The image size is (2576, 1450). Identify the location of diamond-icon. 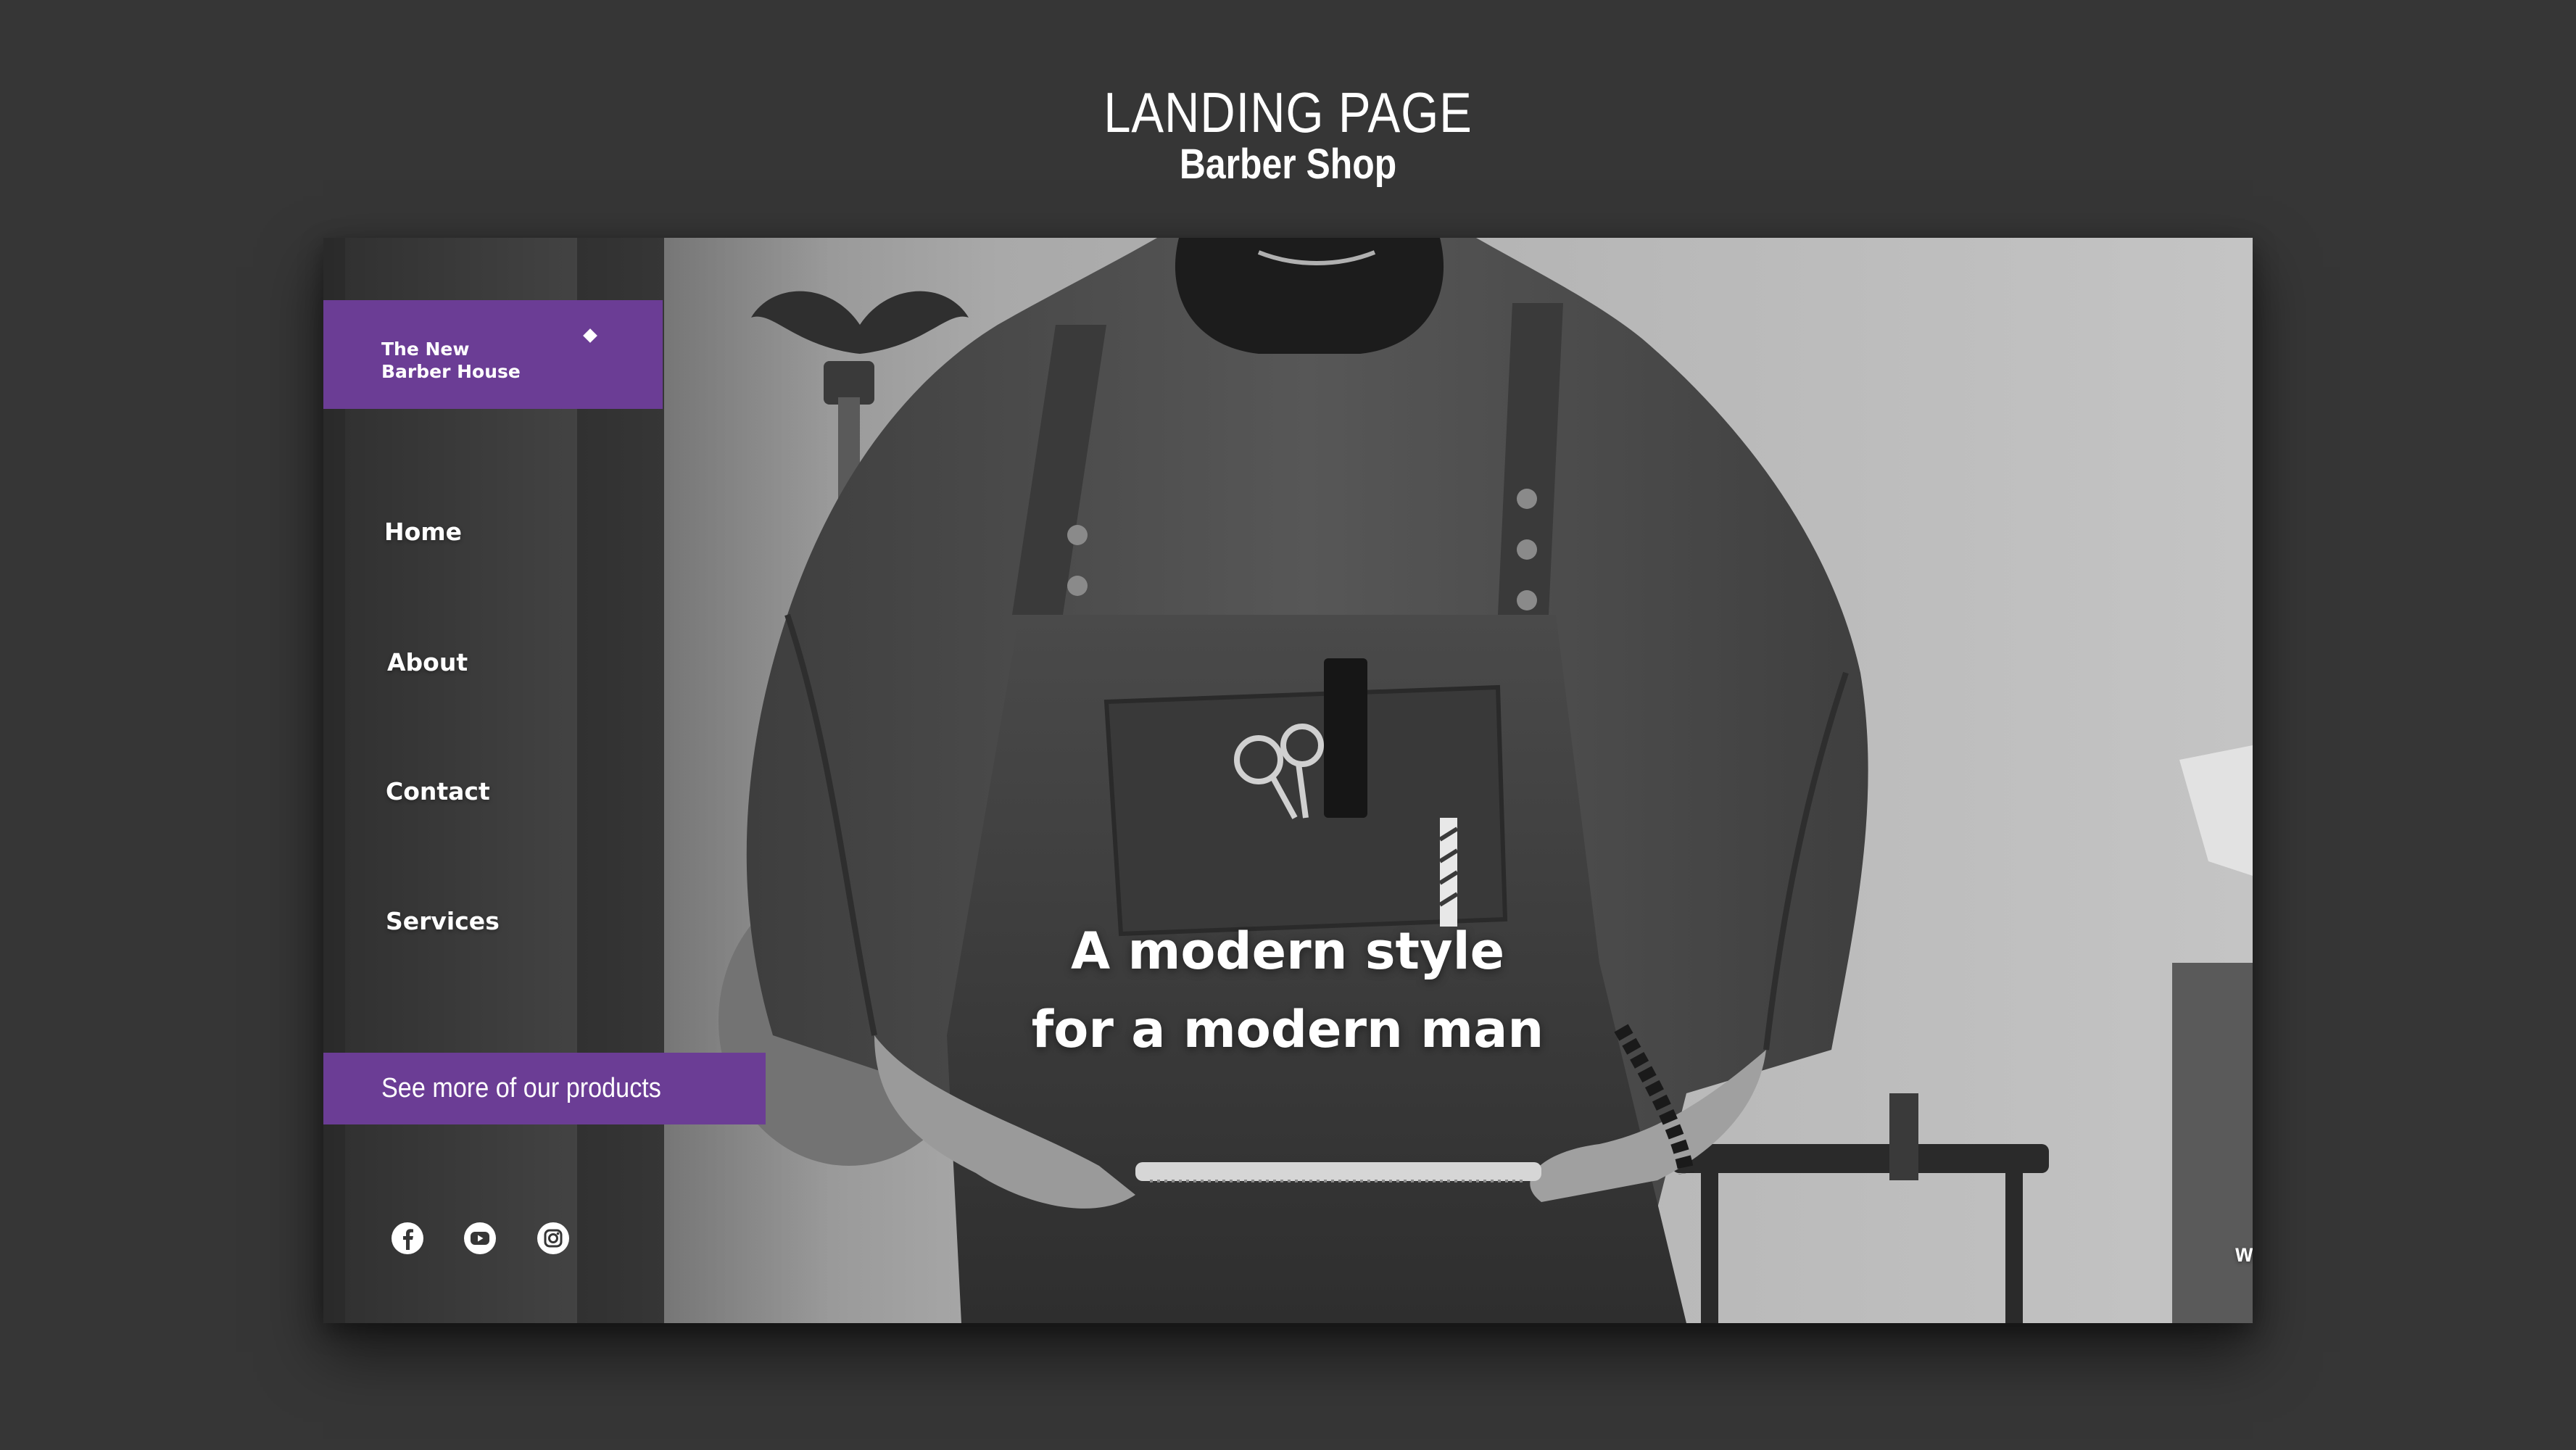
(590, 336).